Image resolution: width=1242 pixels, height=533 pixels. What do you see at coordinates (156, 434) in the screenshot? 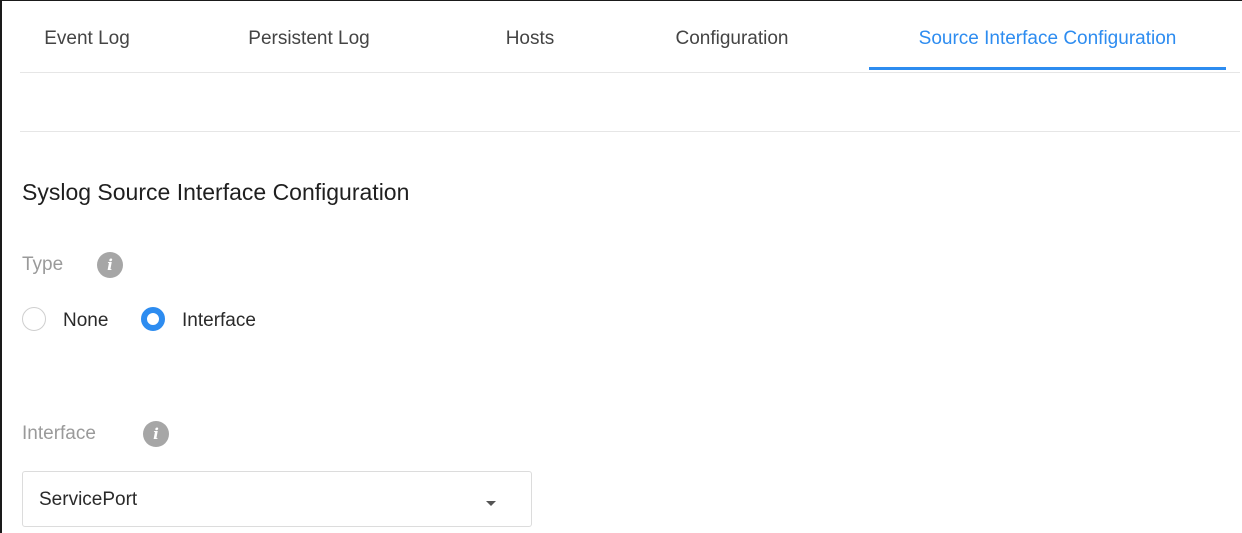
I see `interface-info-icon: i` at bounding box center [156, 434].